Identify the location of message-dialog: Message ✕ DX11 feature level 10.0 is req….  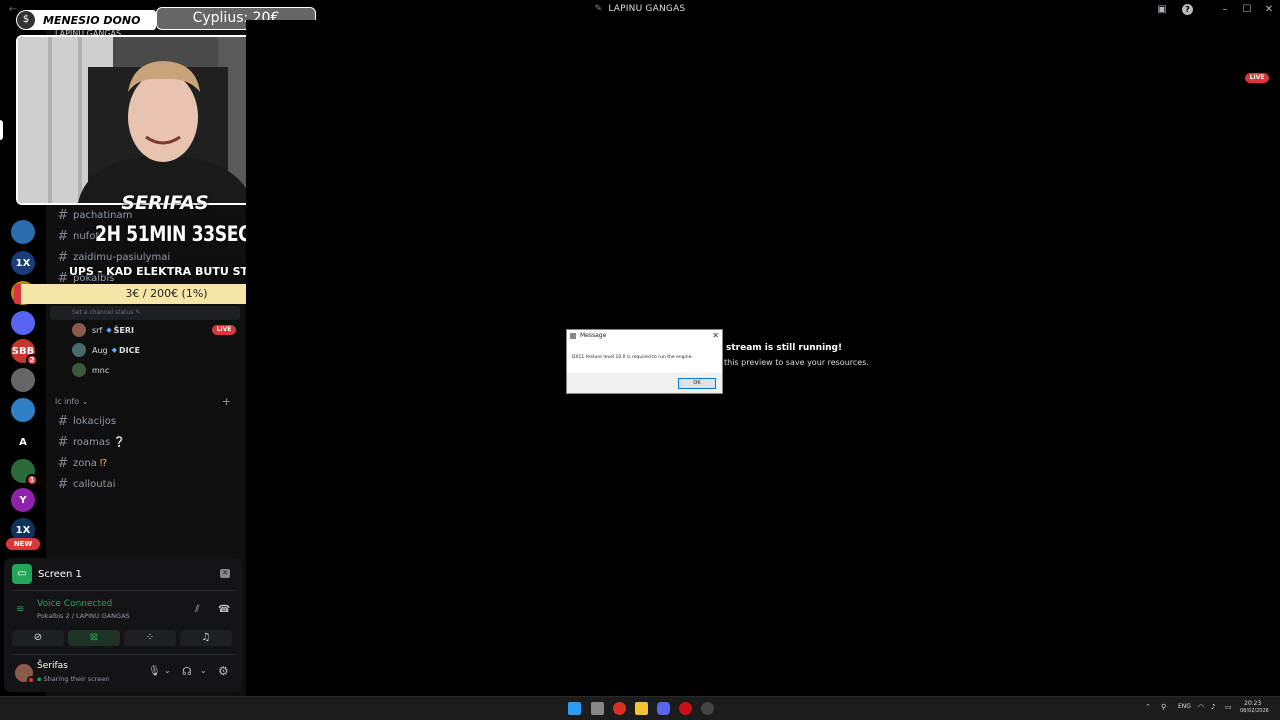
(644, 361).